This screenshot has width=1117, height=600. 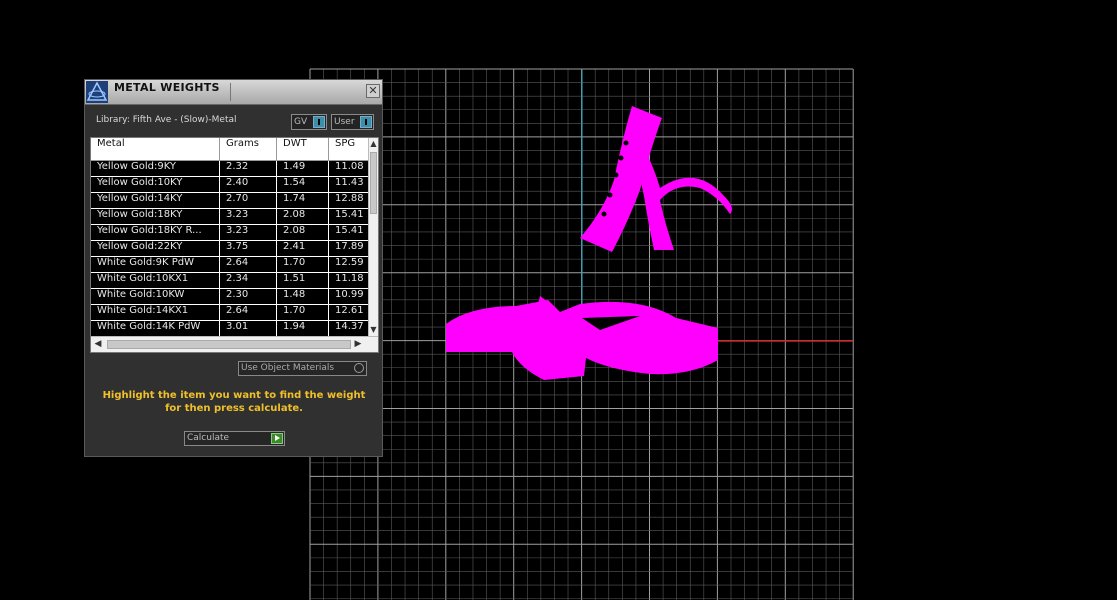 I want to click on vertical-scrollbar: ▲ ▼, so click(x=373, y=237).